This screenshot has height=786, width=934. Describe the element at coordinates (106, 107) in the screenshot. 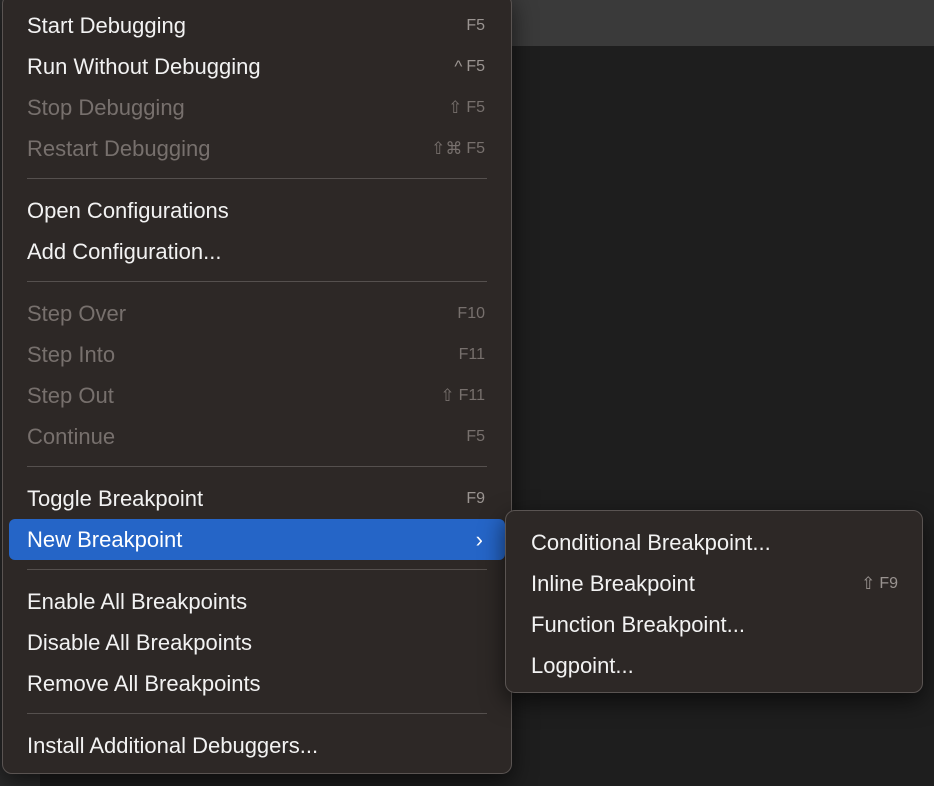

I see `menu-item-label: Stop Debugging` at that location.